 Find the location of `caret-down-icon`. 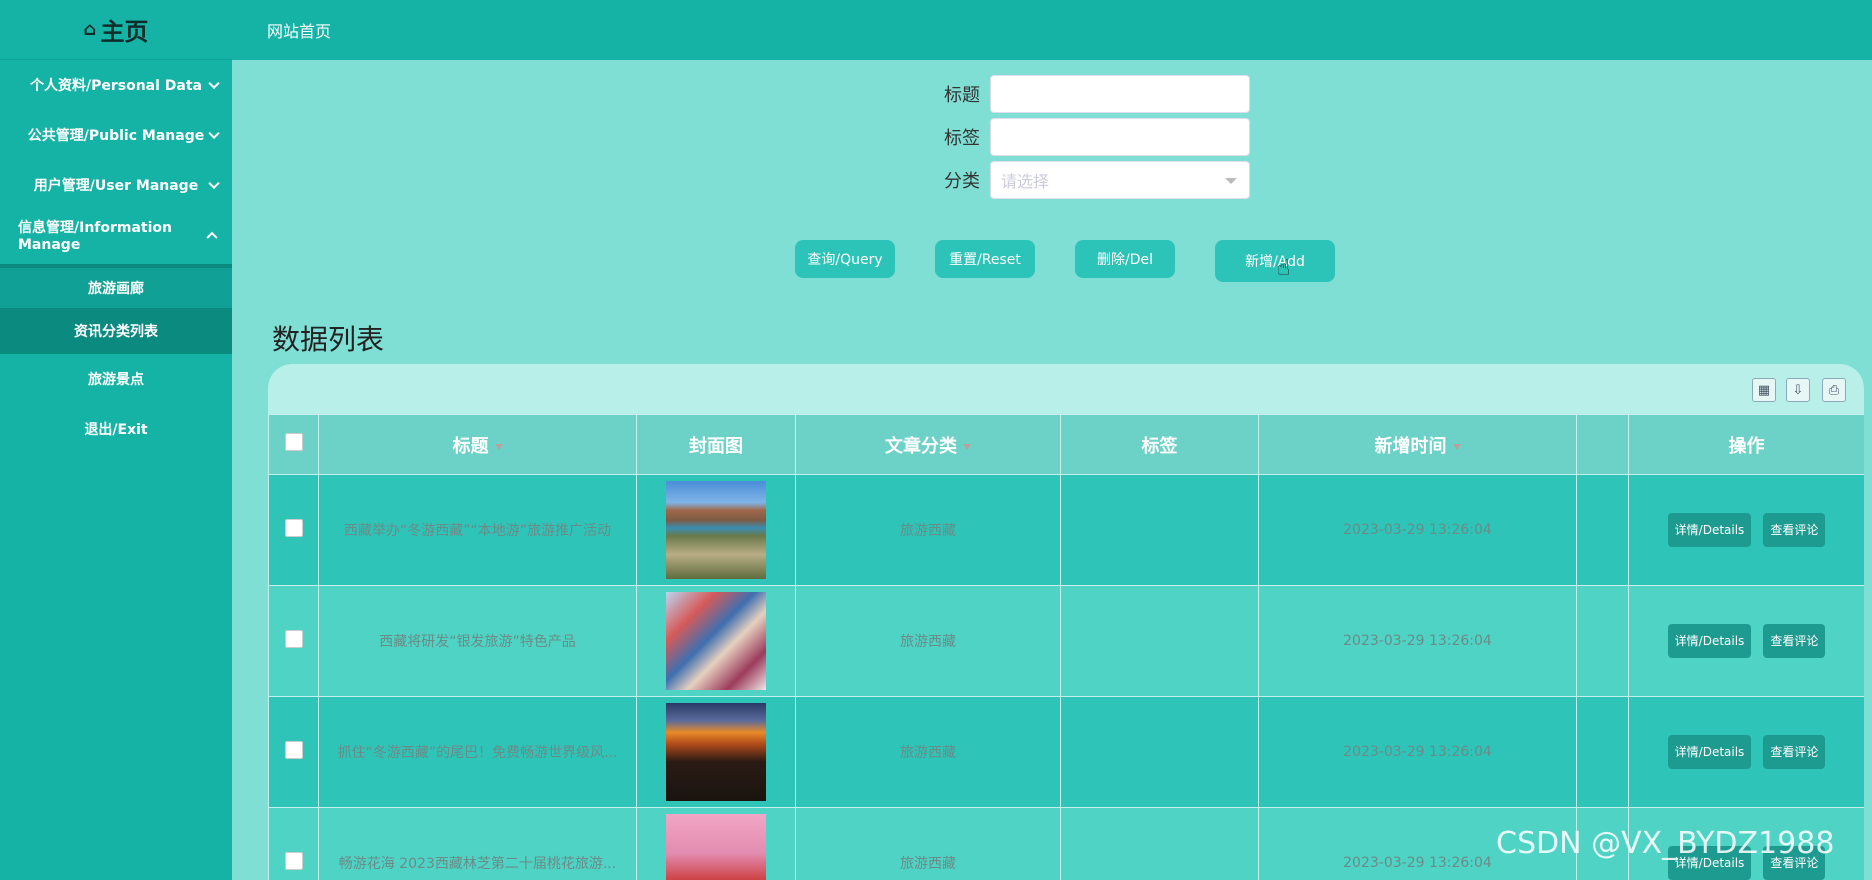

caret-down-icon is located at coordinates (1231, 181).